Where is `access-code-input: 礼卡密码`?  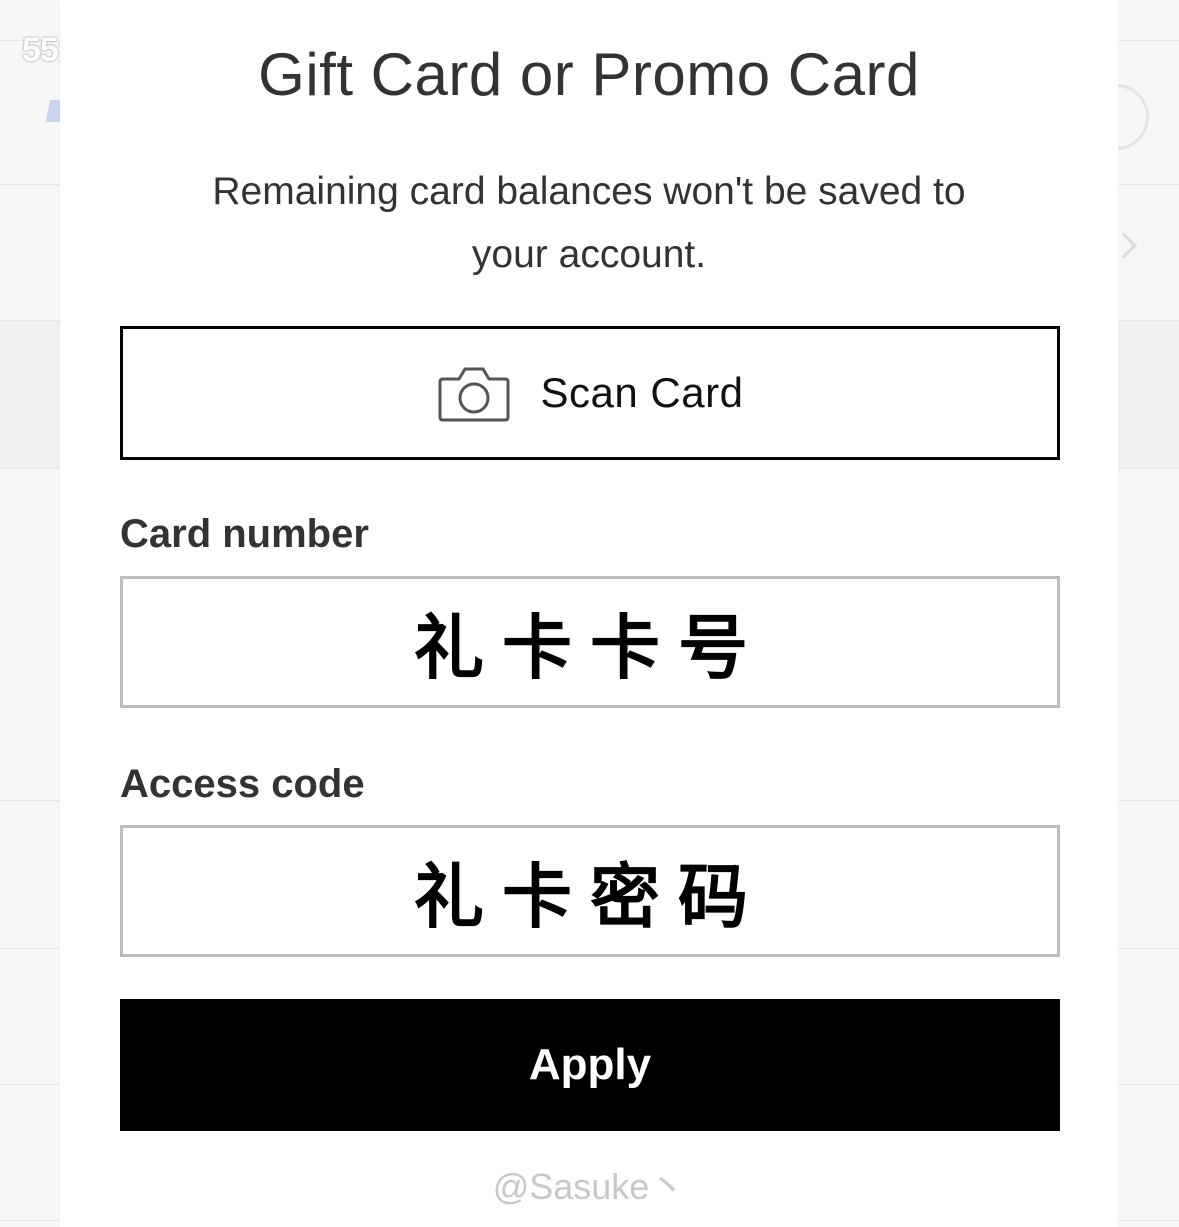 access-code-input: 礼卡密码 is located at coordinates (590, 891).